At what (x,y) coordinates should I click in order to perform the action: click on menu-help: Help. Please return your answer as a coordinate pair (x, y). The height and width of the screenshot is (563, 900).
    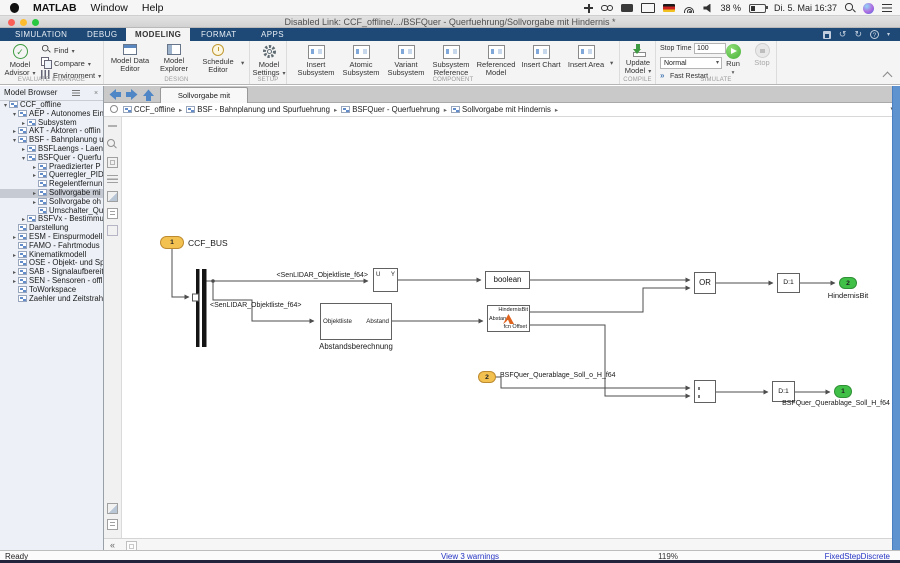
    Looking at the image, I should click on (153, 8).